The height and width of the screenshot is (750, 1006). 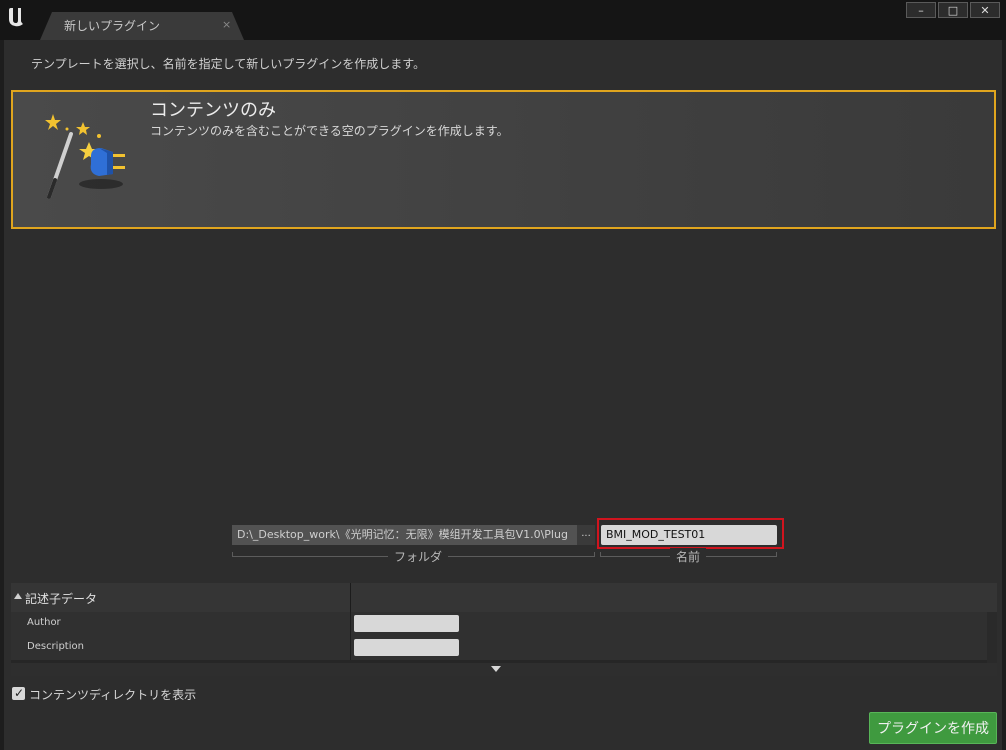 I want to click on title-bar: 新しいプラグイン × – □ ✕, so click(x=503, y=20).